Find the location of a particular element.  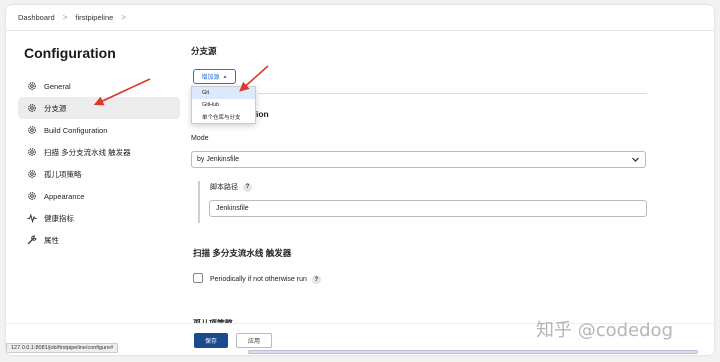

nested-indicator is located at coordinates (199, 202).